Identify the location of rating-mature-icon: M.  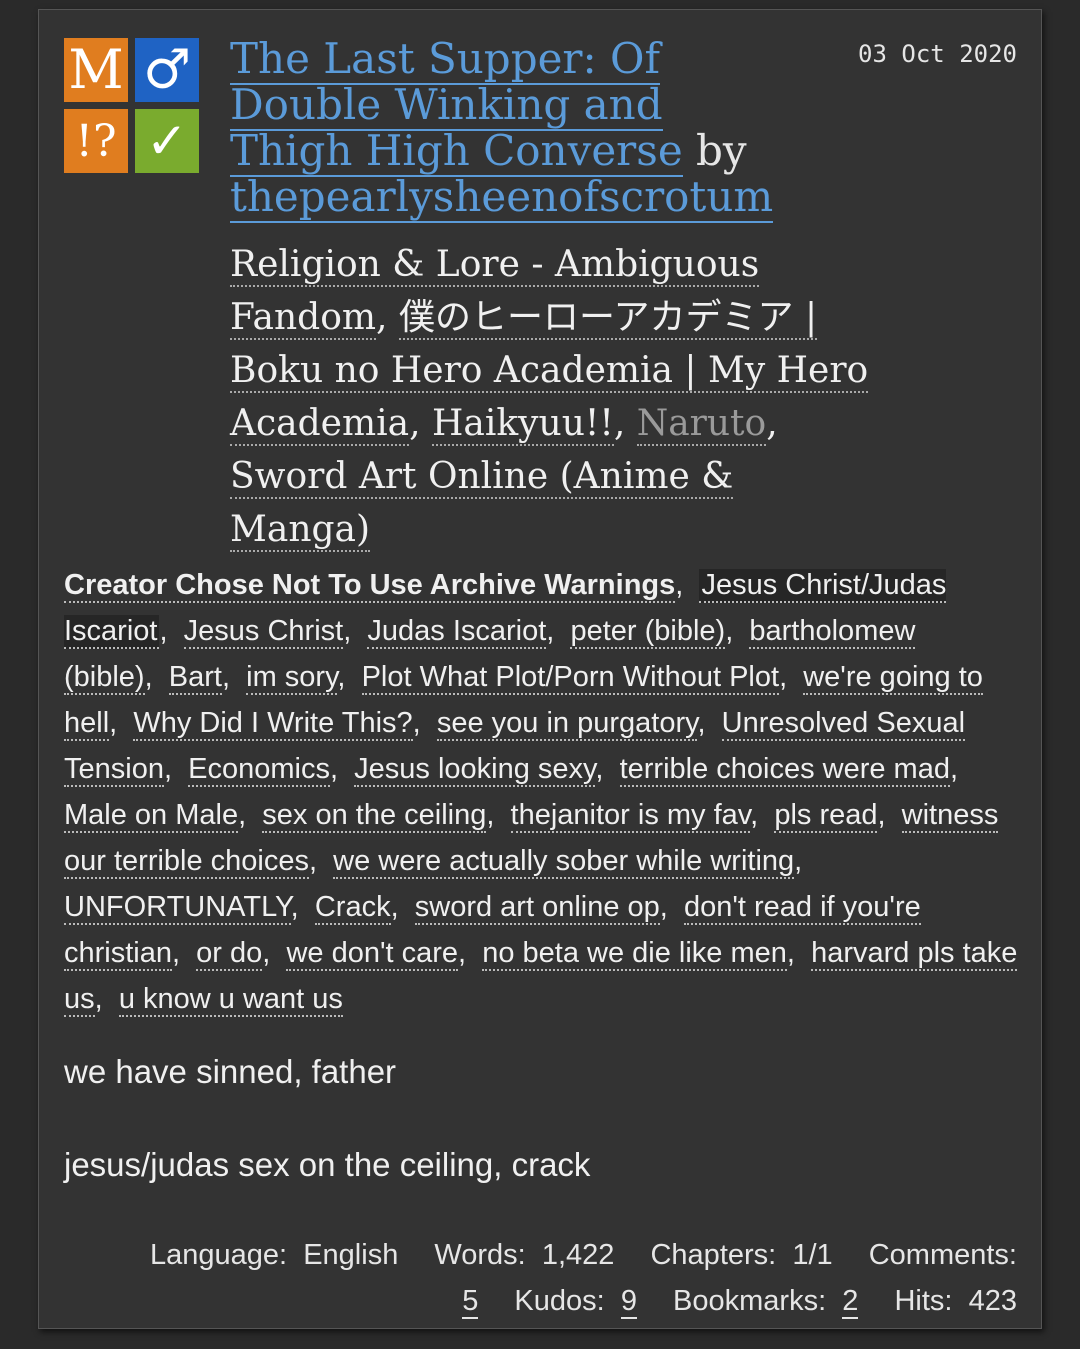
(96, 70).